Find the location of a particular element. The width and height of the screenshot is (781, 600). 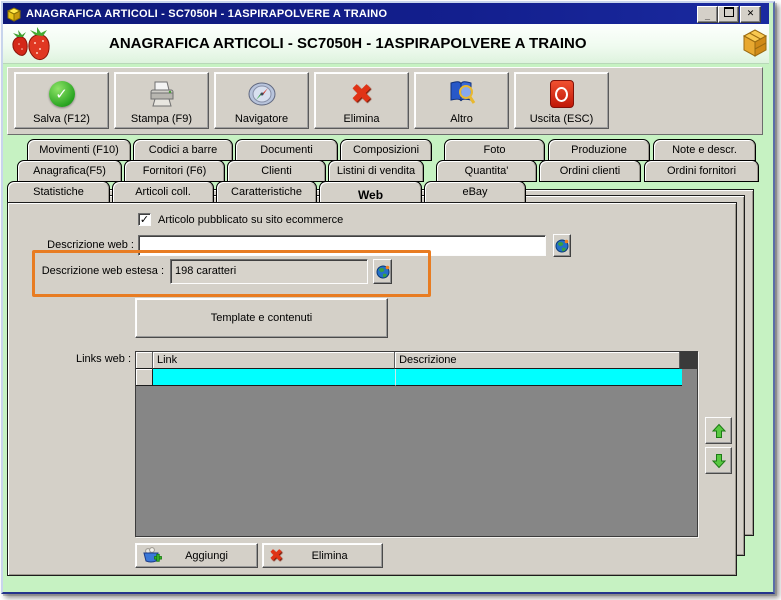

tab-codici-a-barre: Codici a barre is located at coordinates (183, 150).